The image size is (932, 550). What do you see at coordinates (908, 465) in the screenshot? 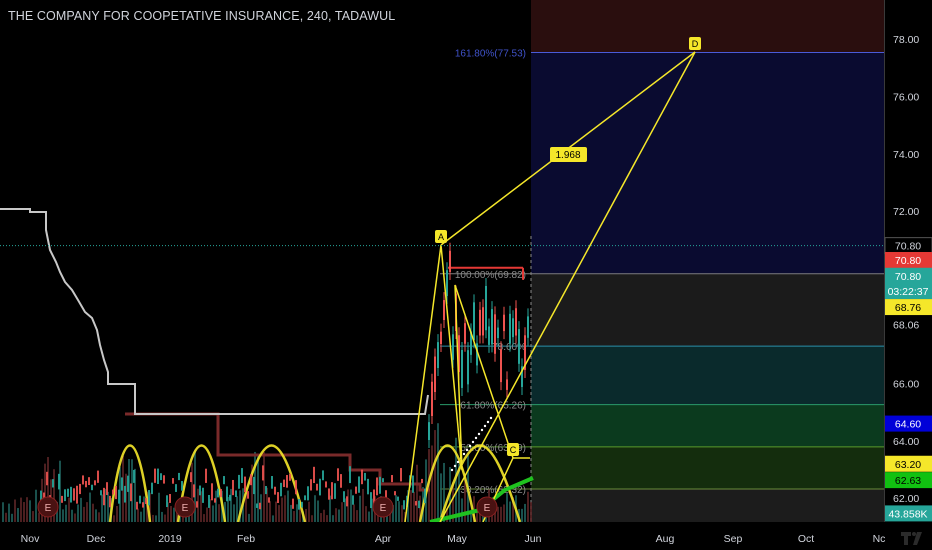
I see `price-label-text: 63.20` at bounding box center [908, 465].